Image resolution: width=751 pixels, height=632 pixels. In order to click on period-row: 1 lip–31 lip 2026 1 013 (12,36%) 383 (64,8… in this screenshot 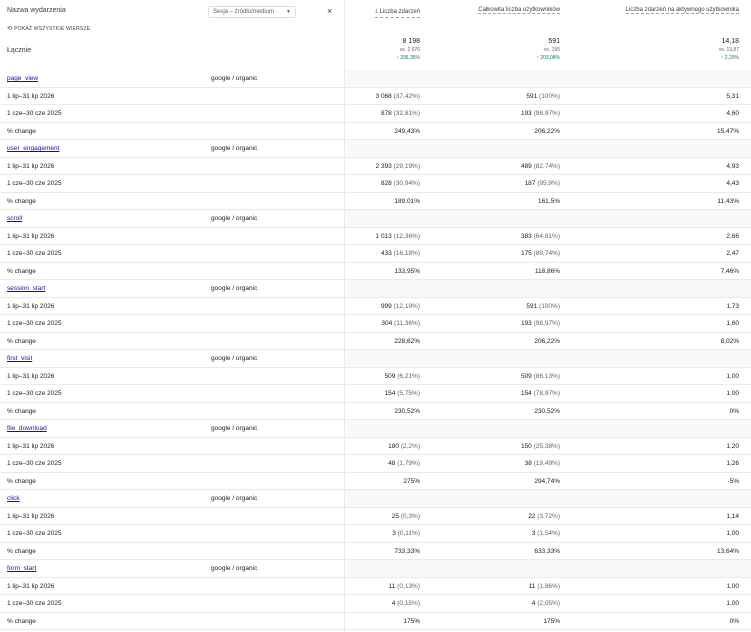, I will do `click(375, 236)`.